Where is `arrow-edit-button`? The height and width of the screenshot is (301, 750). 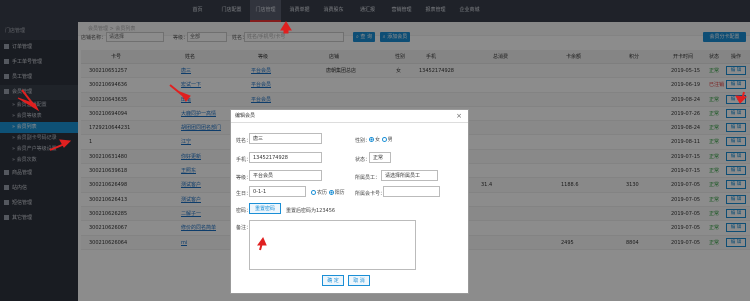
arrow-edit-button is located at coordinates (741, 99).